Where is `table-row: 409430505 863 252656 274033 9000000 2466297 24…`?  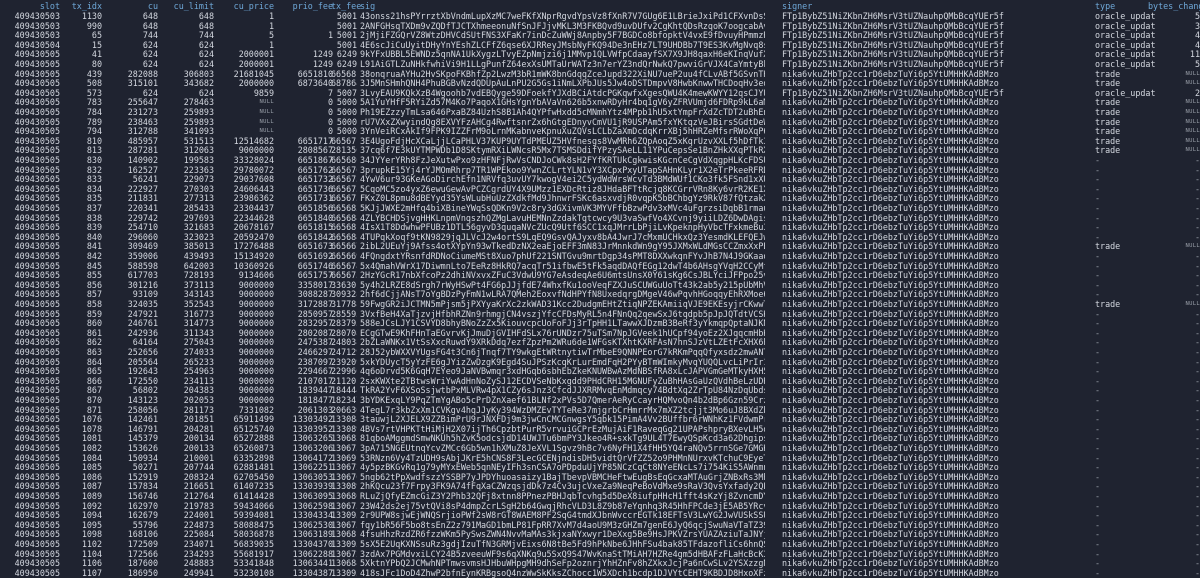
table-row: 409430505 863 252656 274033 9000000 2466297 24… is located at coordinates (600, 353).